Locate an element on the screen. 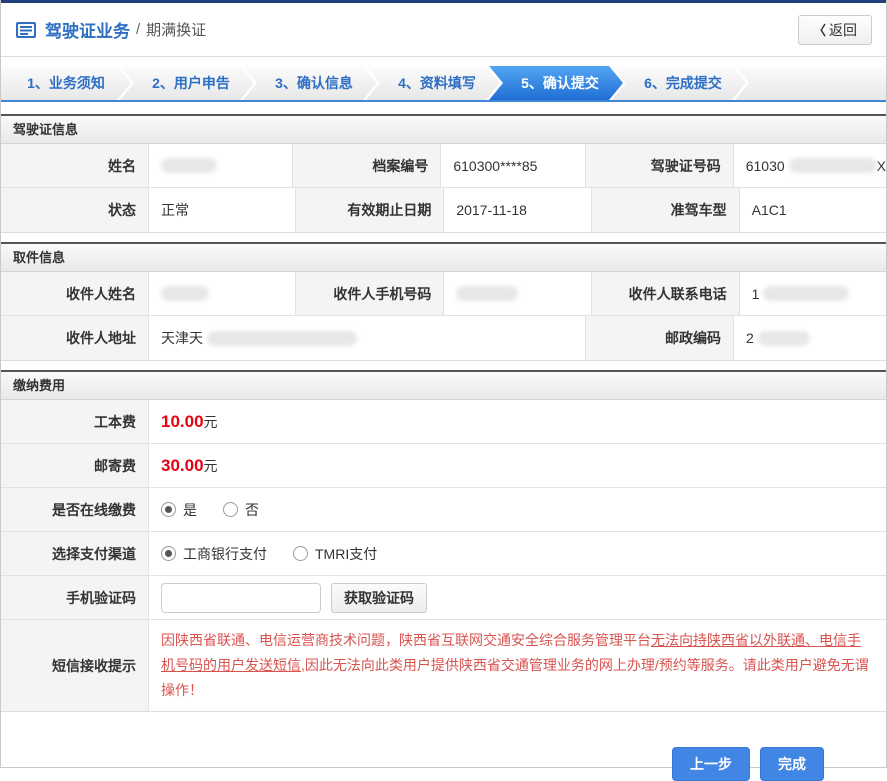 Image resolution: width=887 pixels, height=781 pixels. label-payment-channel: 选择支付渠道 is located at coordinates (75, 553).